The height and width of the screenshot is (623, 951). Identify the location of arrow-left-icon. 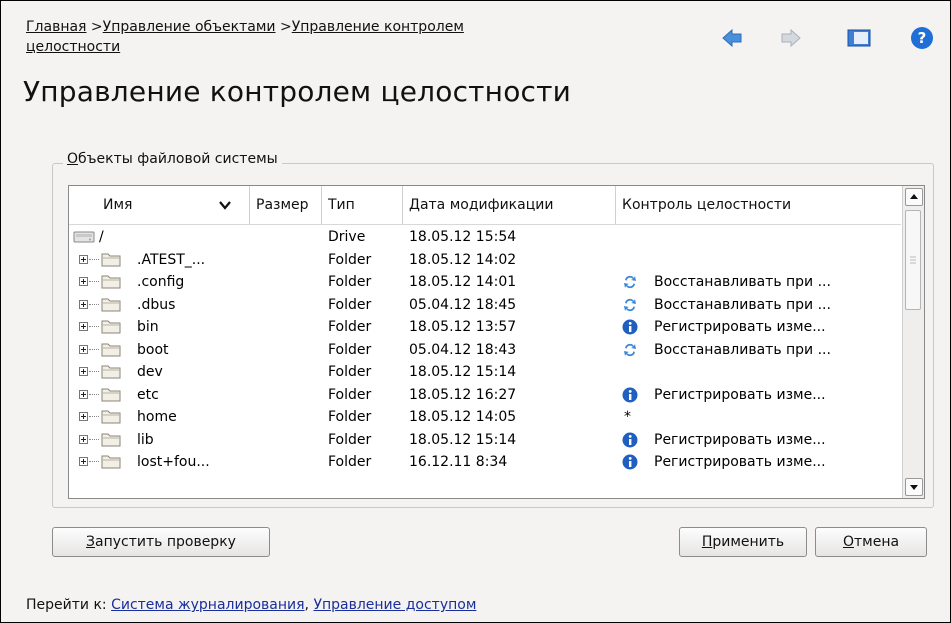
(732, 38).